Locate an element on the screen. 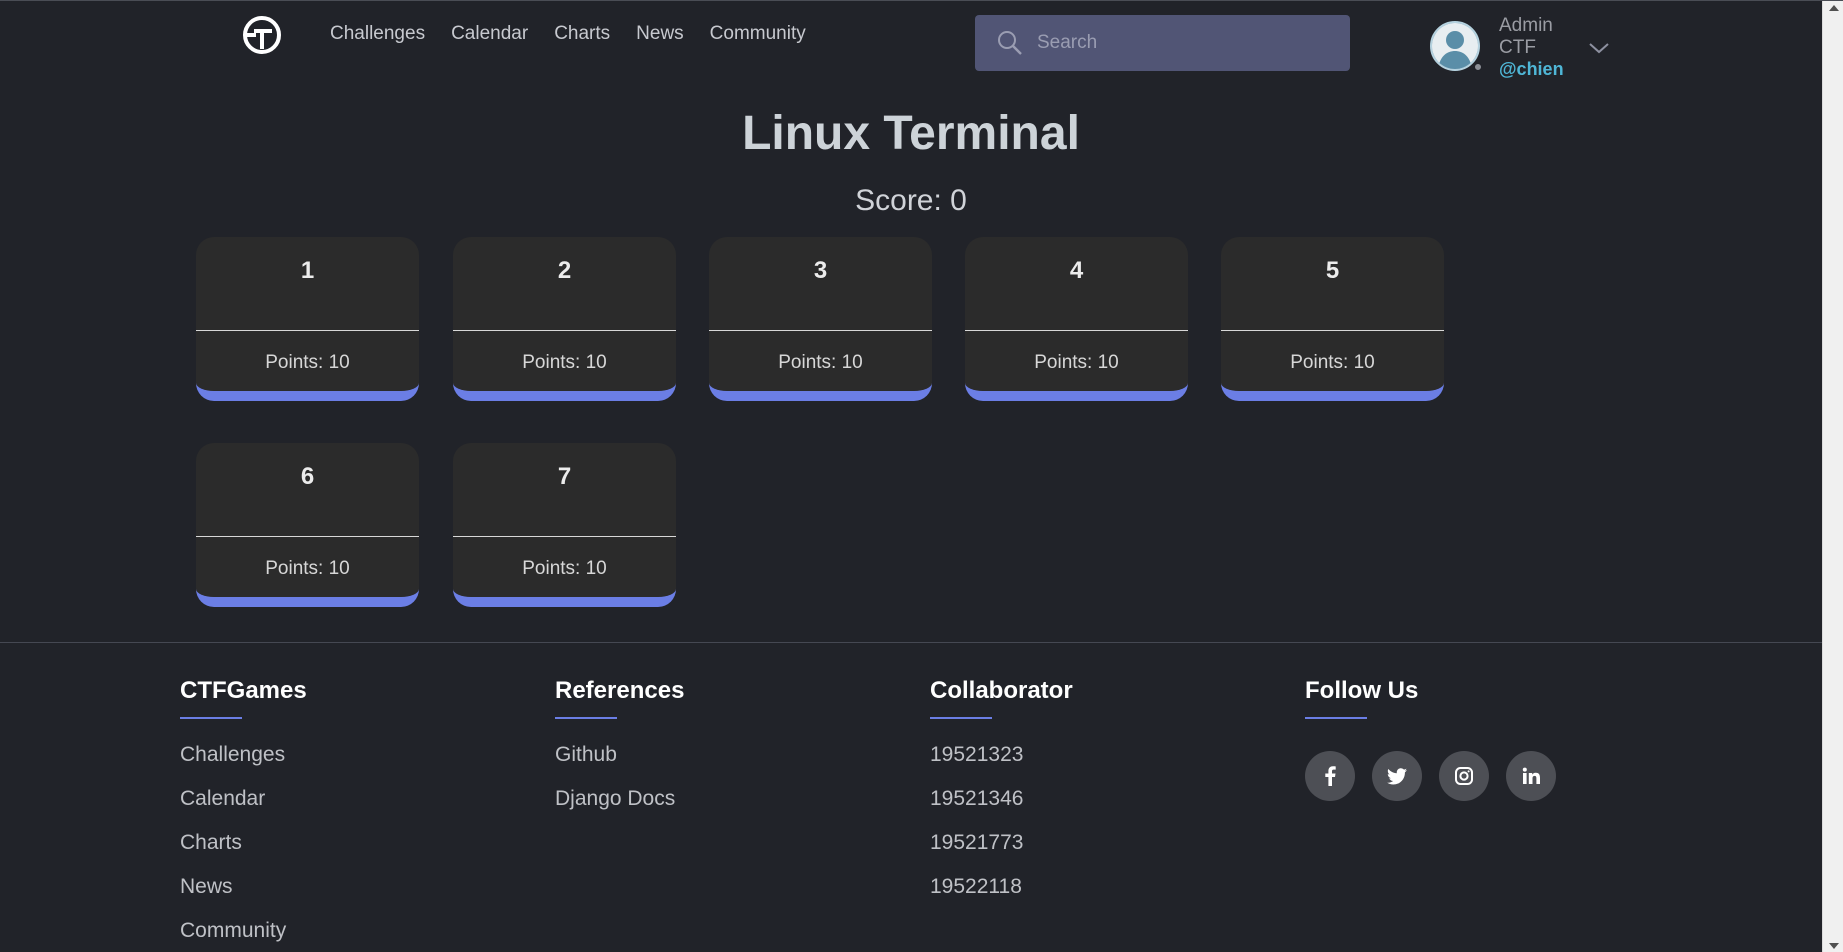 This screenshot has height=952, width=1843. nav-calendar: Calendar is located at coordinates (489, 34).